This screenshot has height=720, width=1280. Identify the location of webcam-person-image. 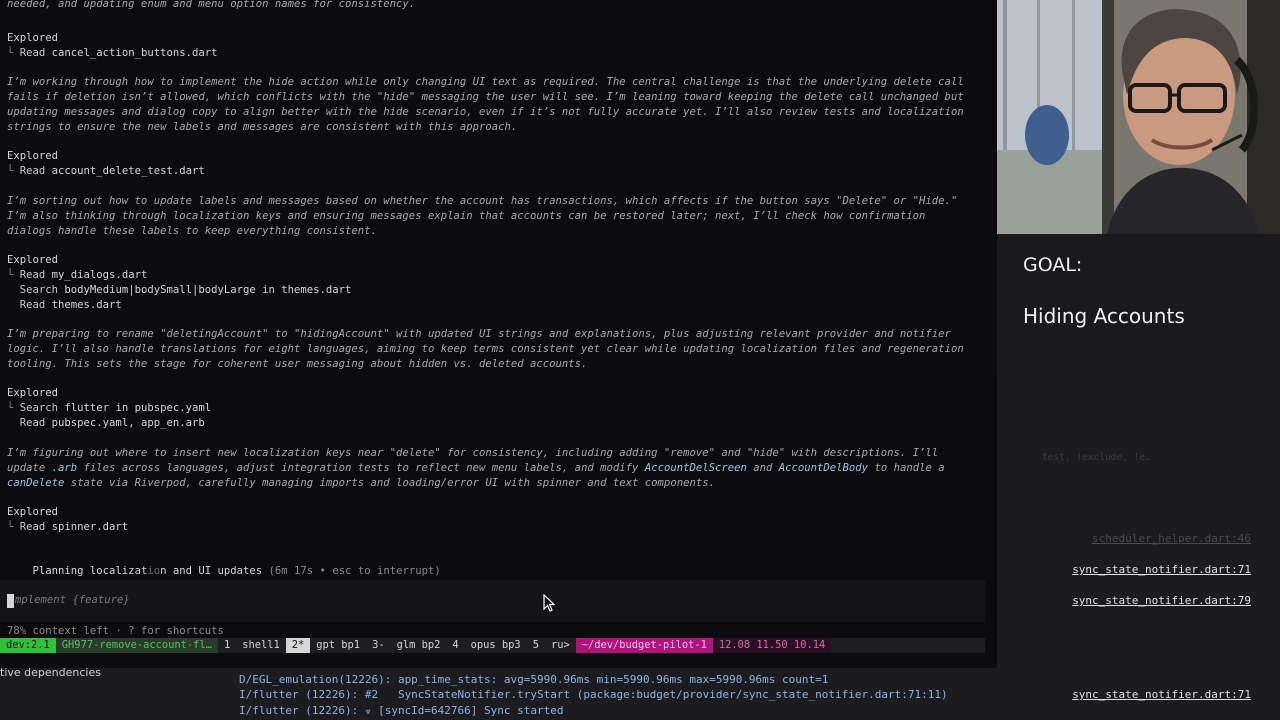
(1138, 117).